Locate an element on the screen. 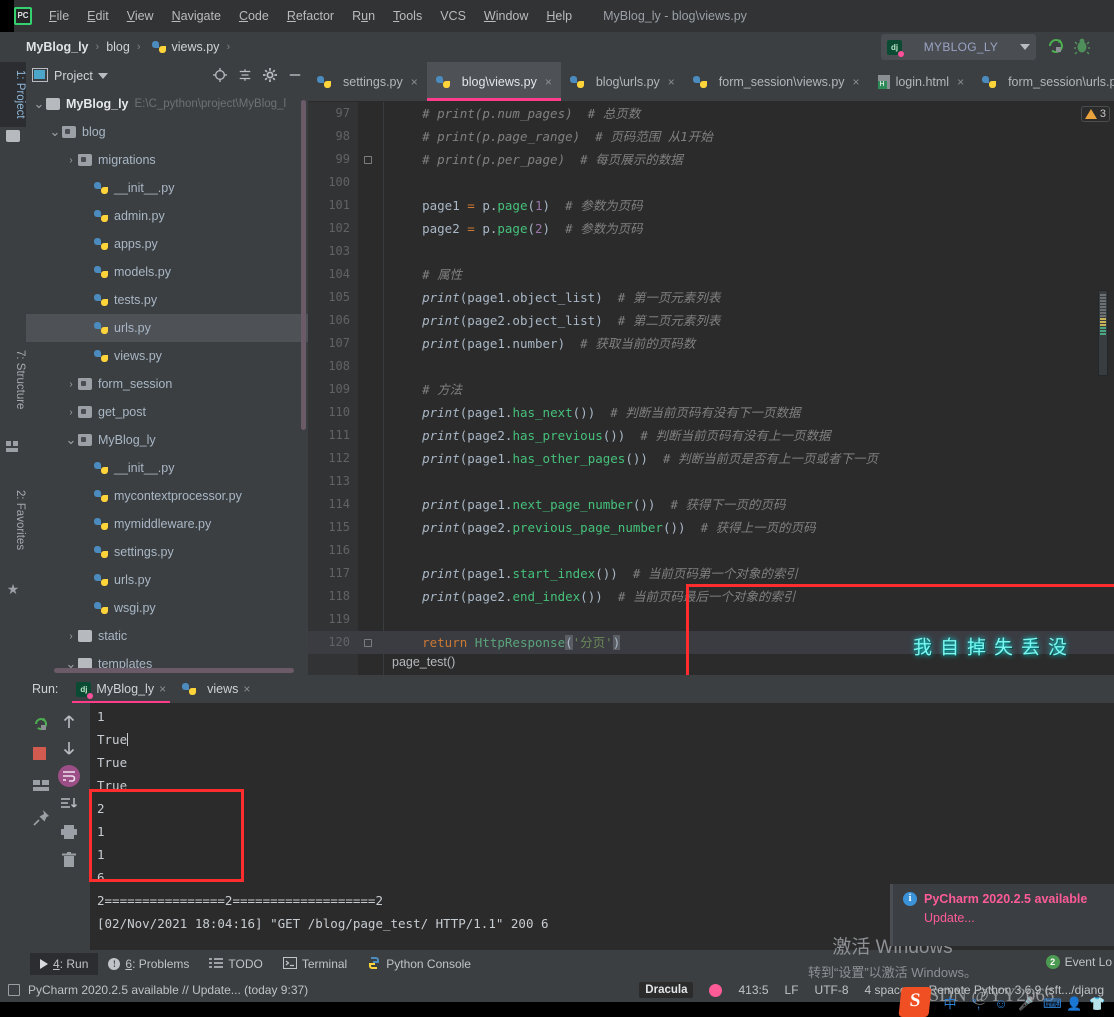 The image size is (1114, 1017). run-tab-views: views × is located at coordinates (216, 689).